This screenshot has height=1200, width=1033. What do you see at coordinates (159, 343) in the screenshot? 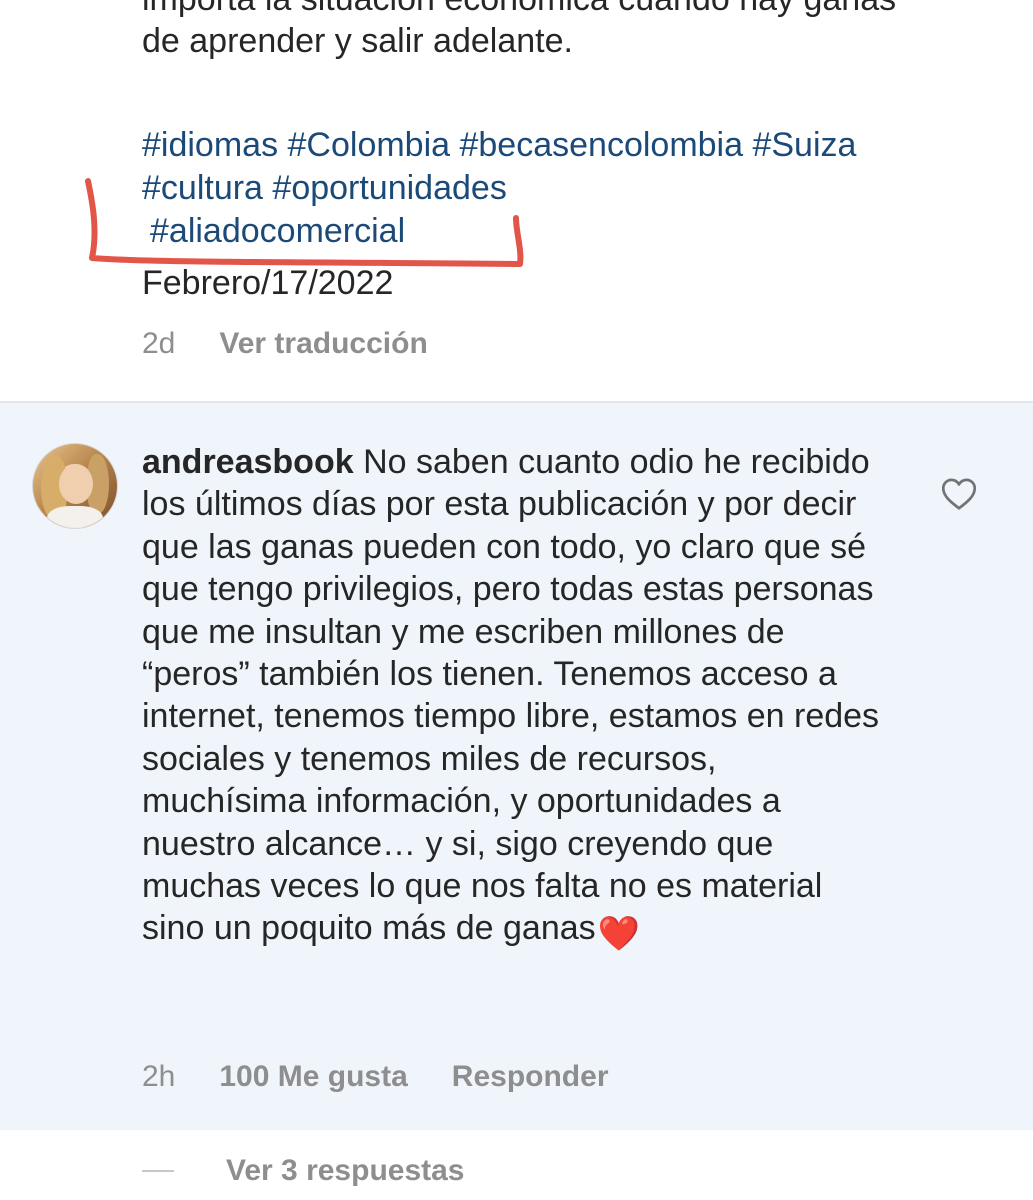
I see `caption-age: 2d` at bounding box center [159, 343].